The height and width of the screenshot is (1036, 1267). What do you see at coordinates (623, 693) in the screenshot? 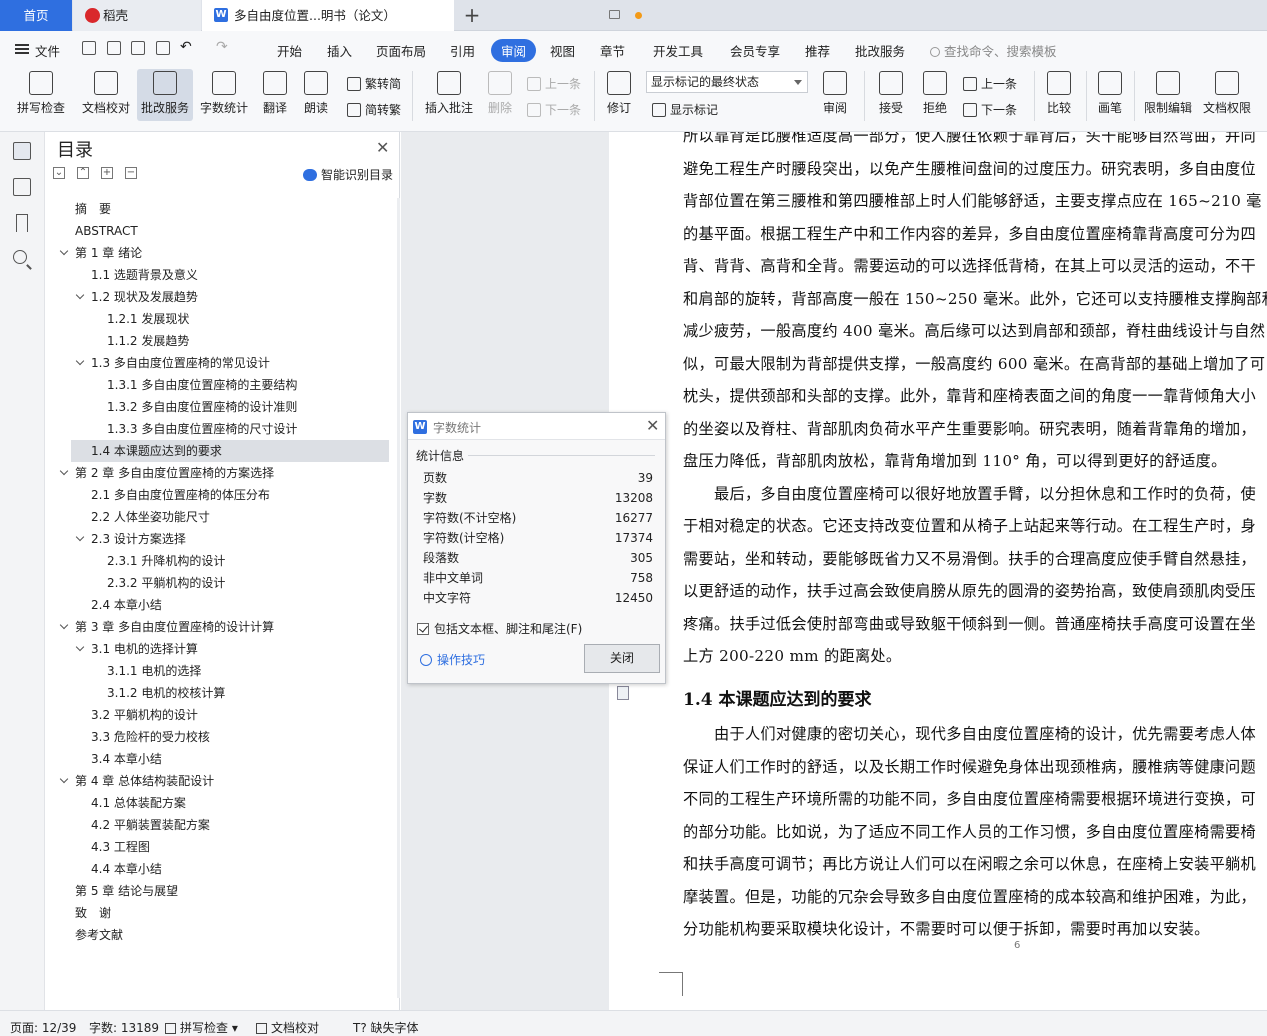
I see `doc-outline-icon` at bounding box center [623, 693].